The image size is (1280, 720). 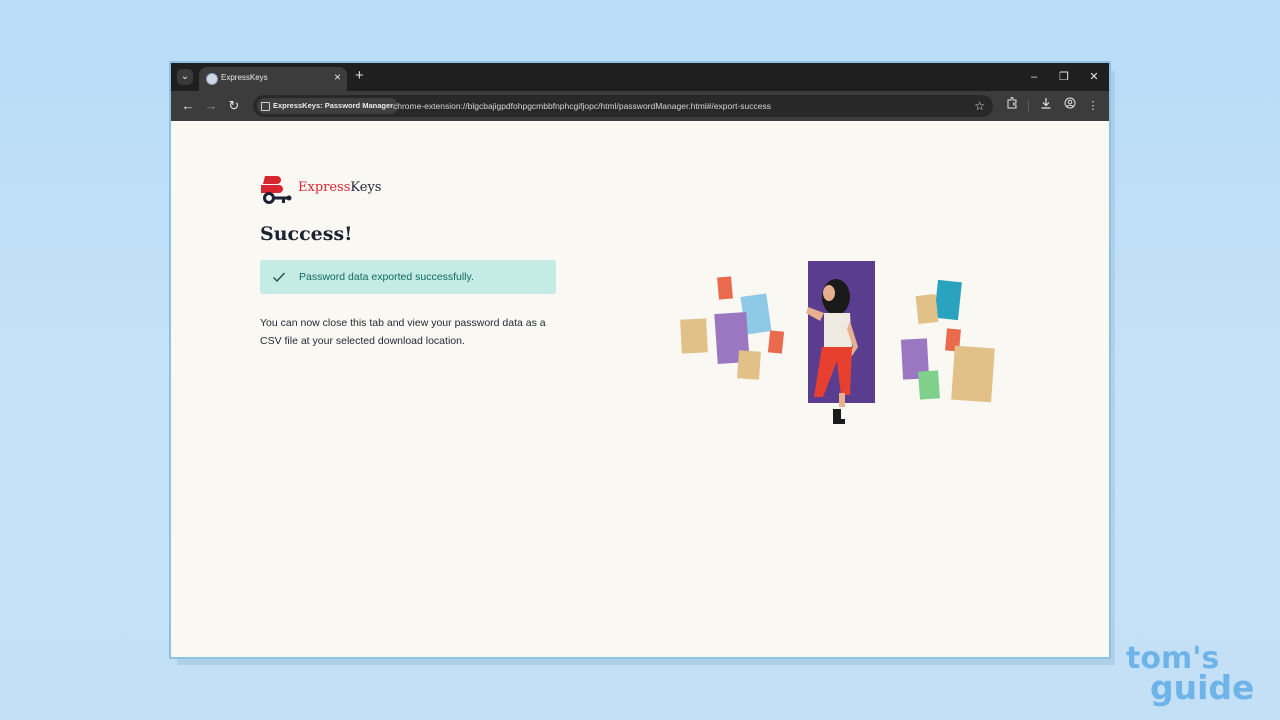 I want to click on tab-search-button: ⌄, so click(x=185, y=77).